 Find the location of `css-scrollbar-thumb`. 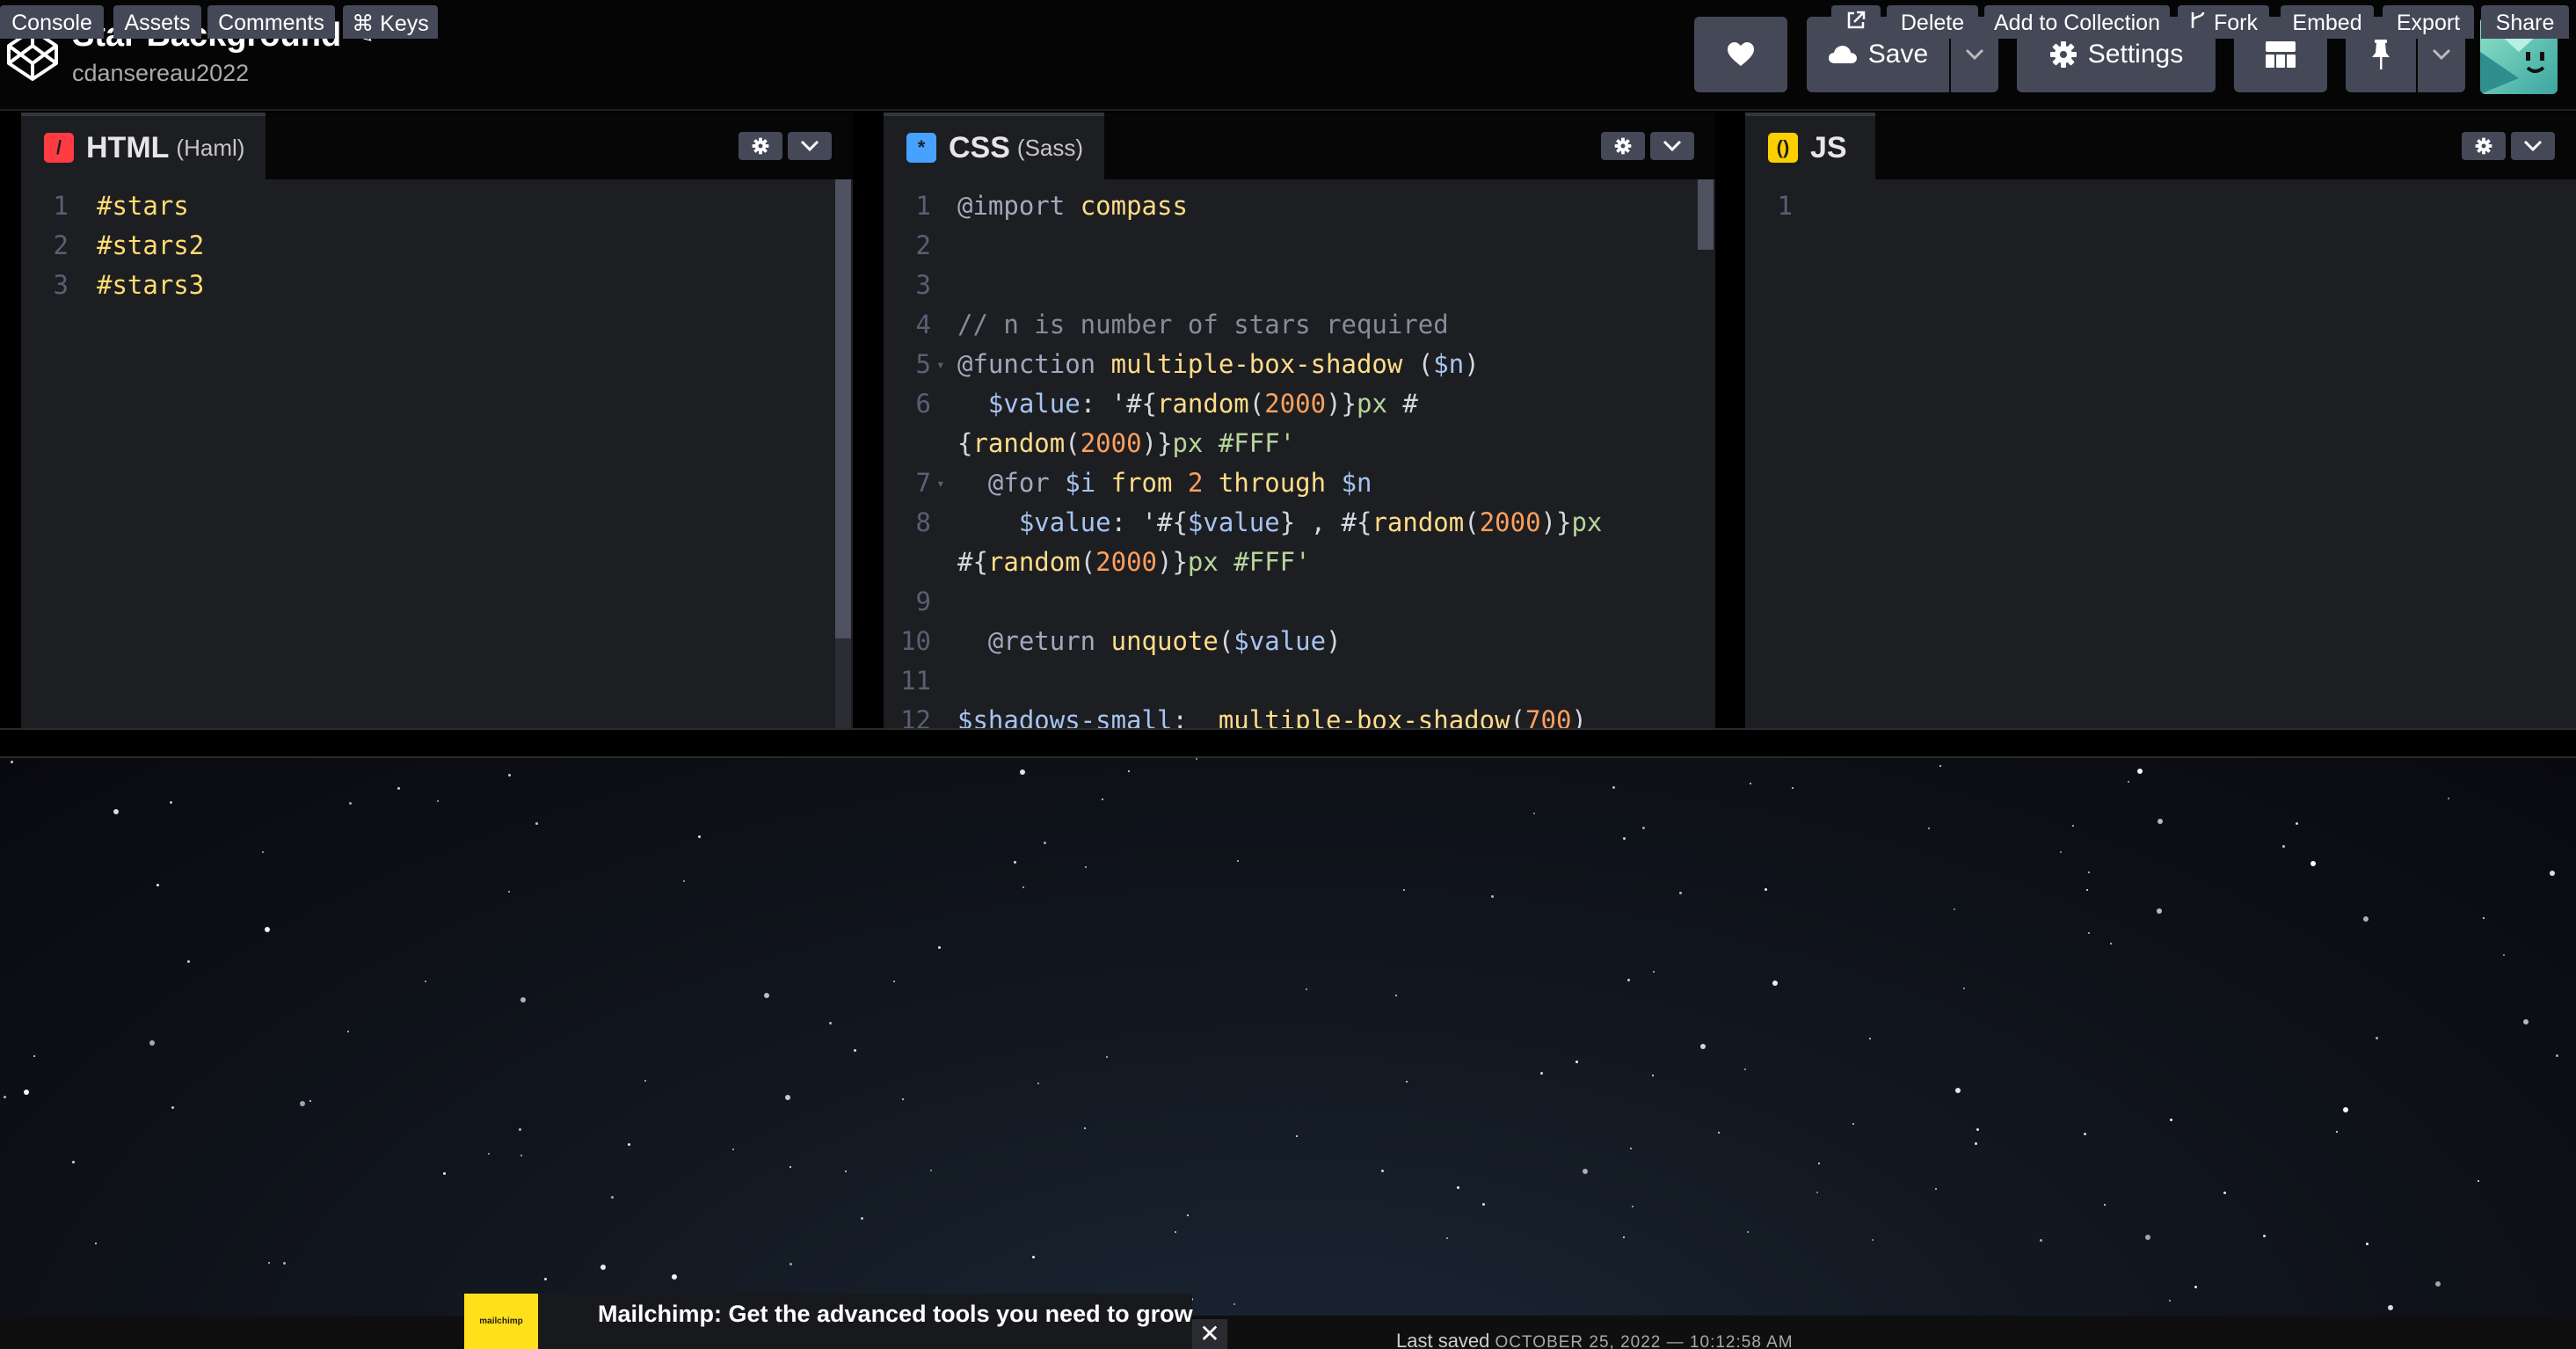

css-scrollbar-thumb is located at coordinates (1706, 214).